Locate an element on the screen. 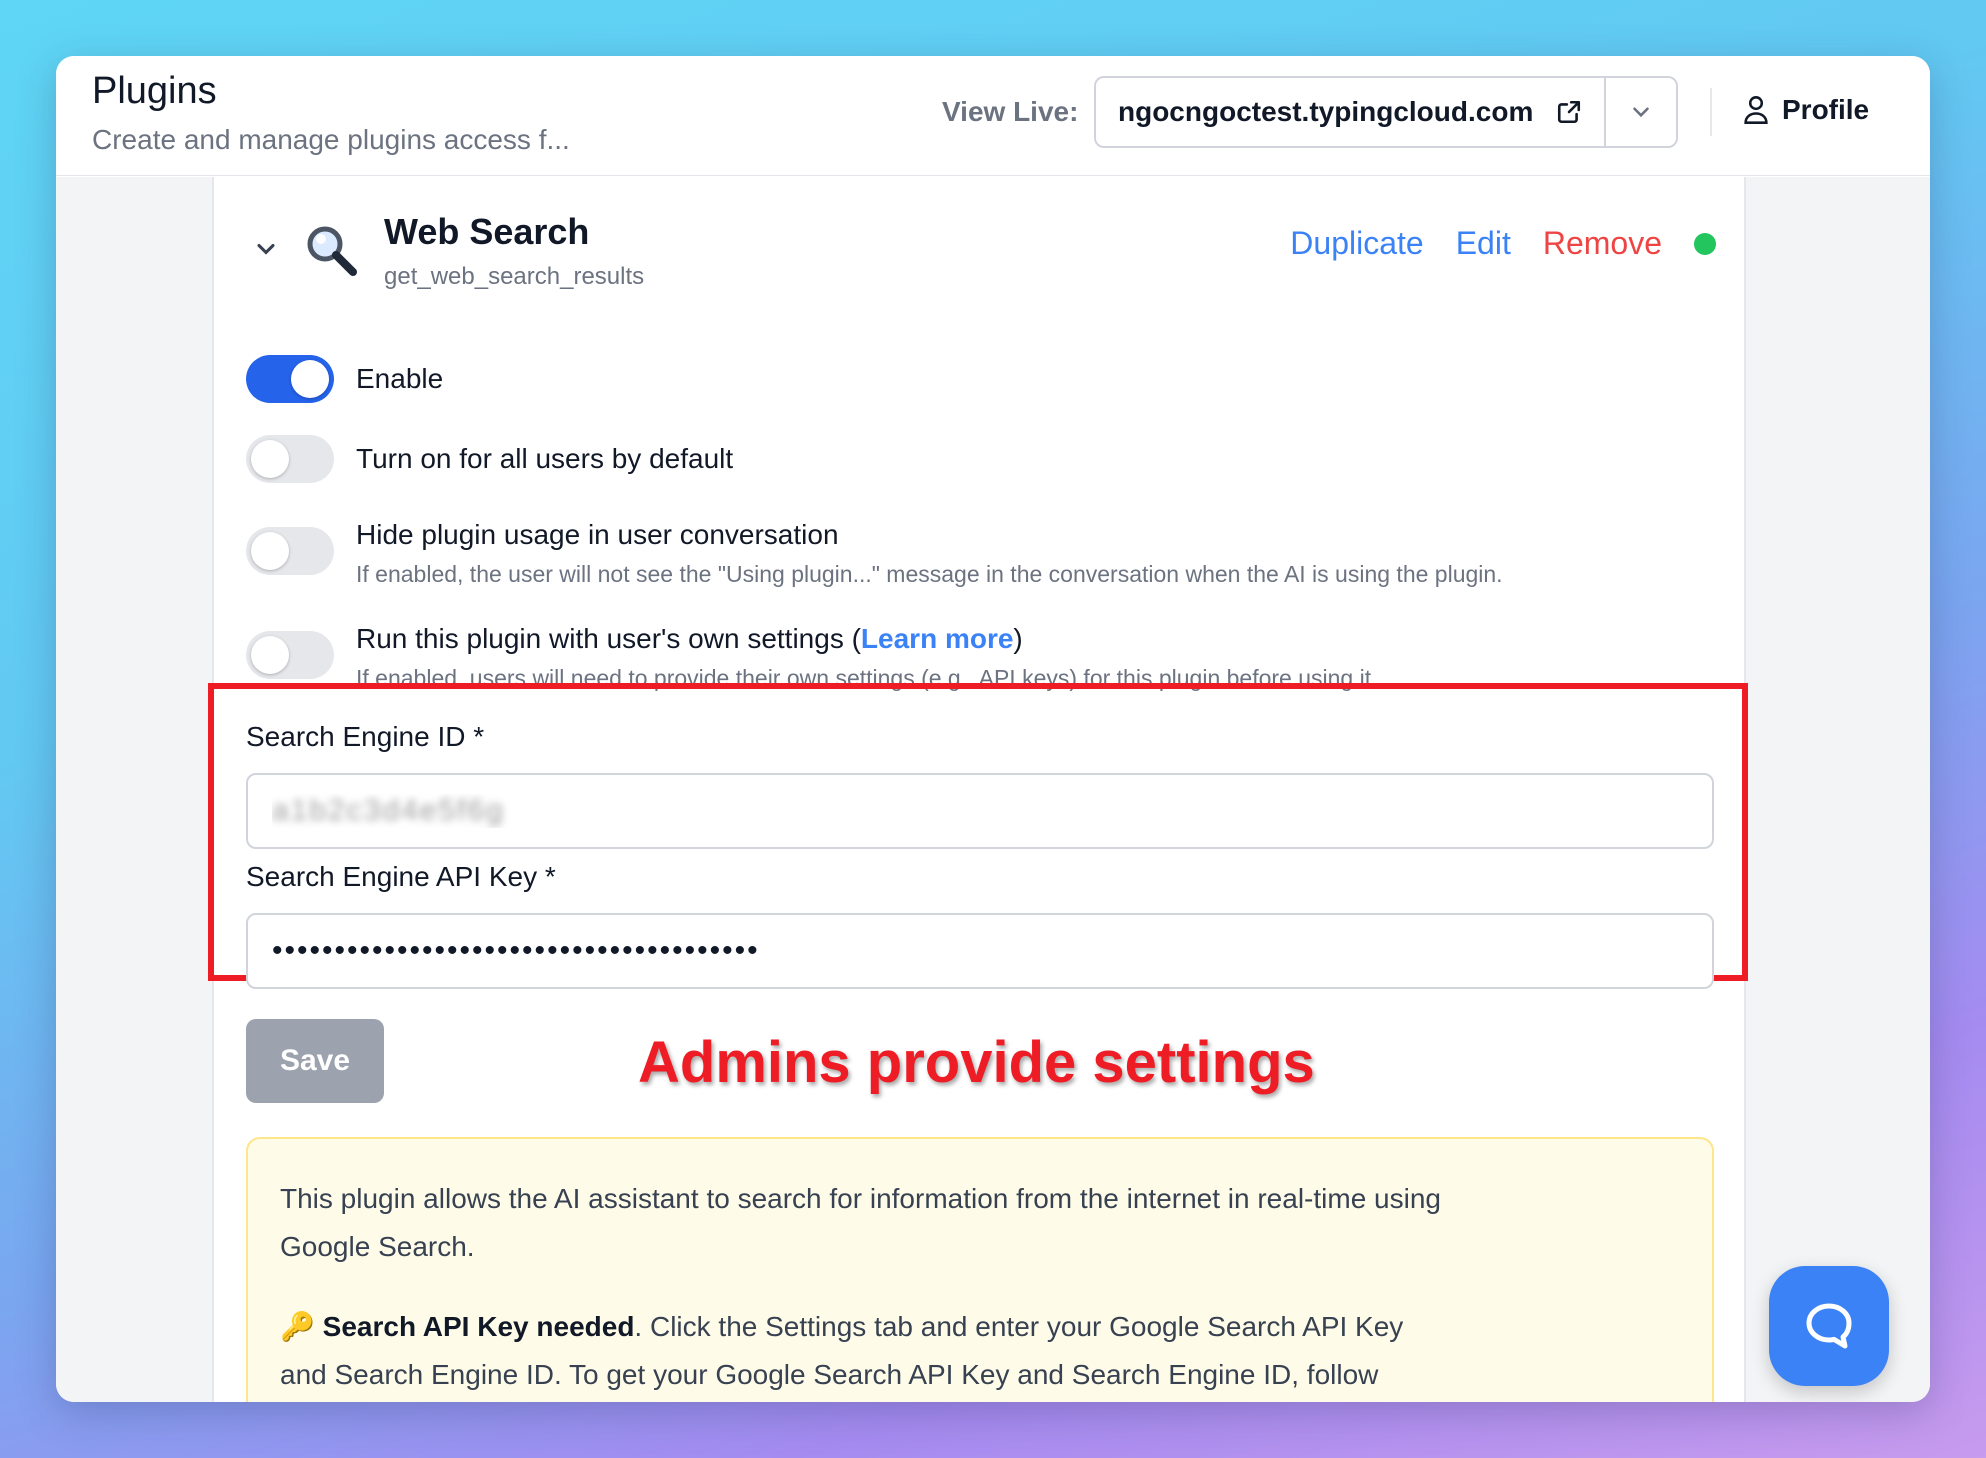 Image resolution: width=1986 pixels, height=1458 pixels. site-dropdown-button is located at coordinates (1641, 112).